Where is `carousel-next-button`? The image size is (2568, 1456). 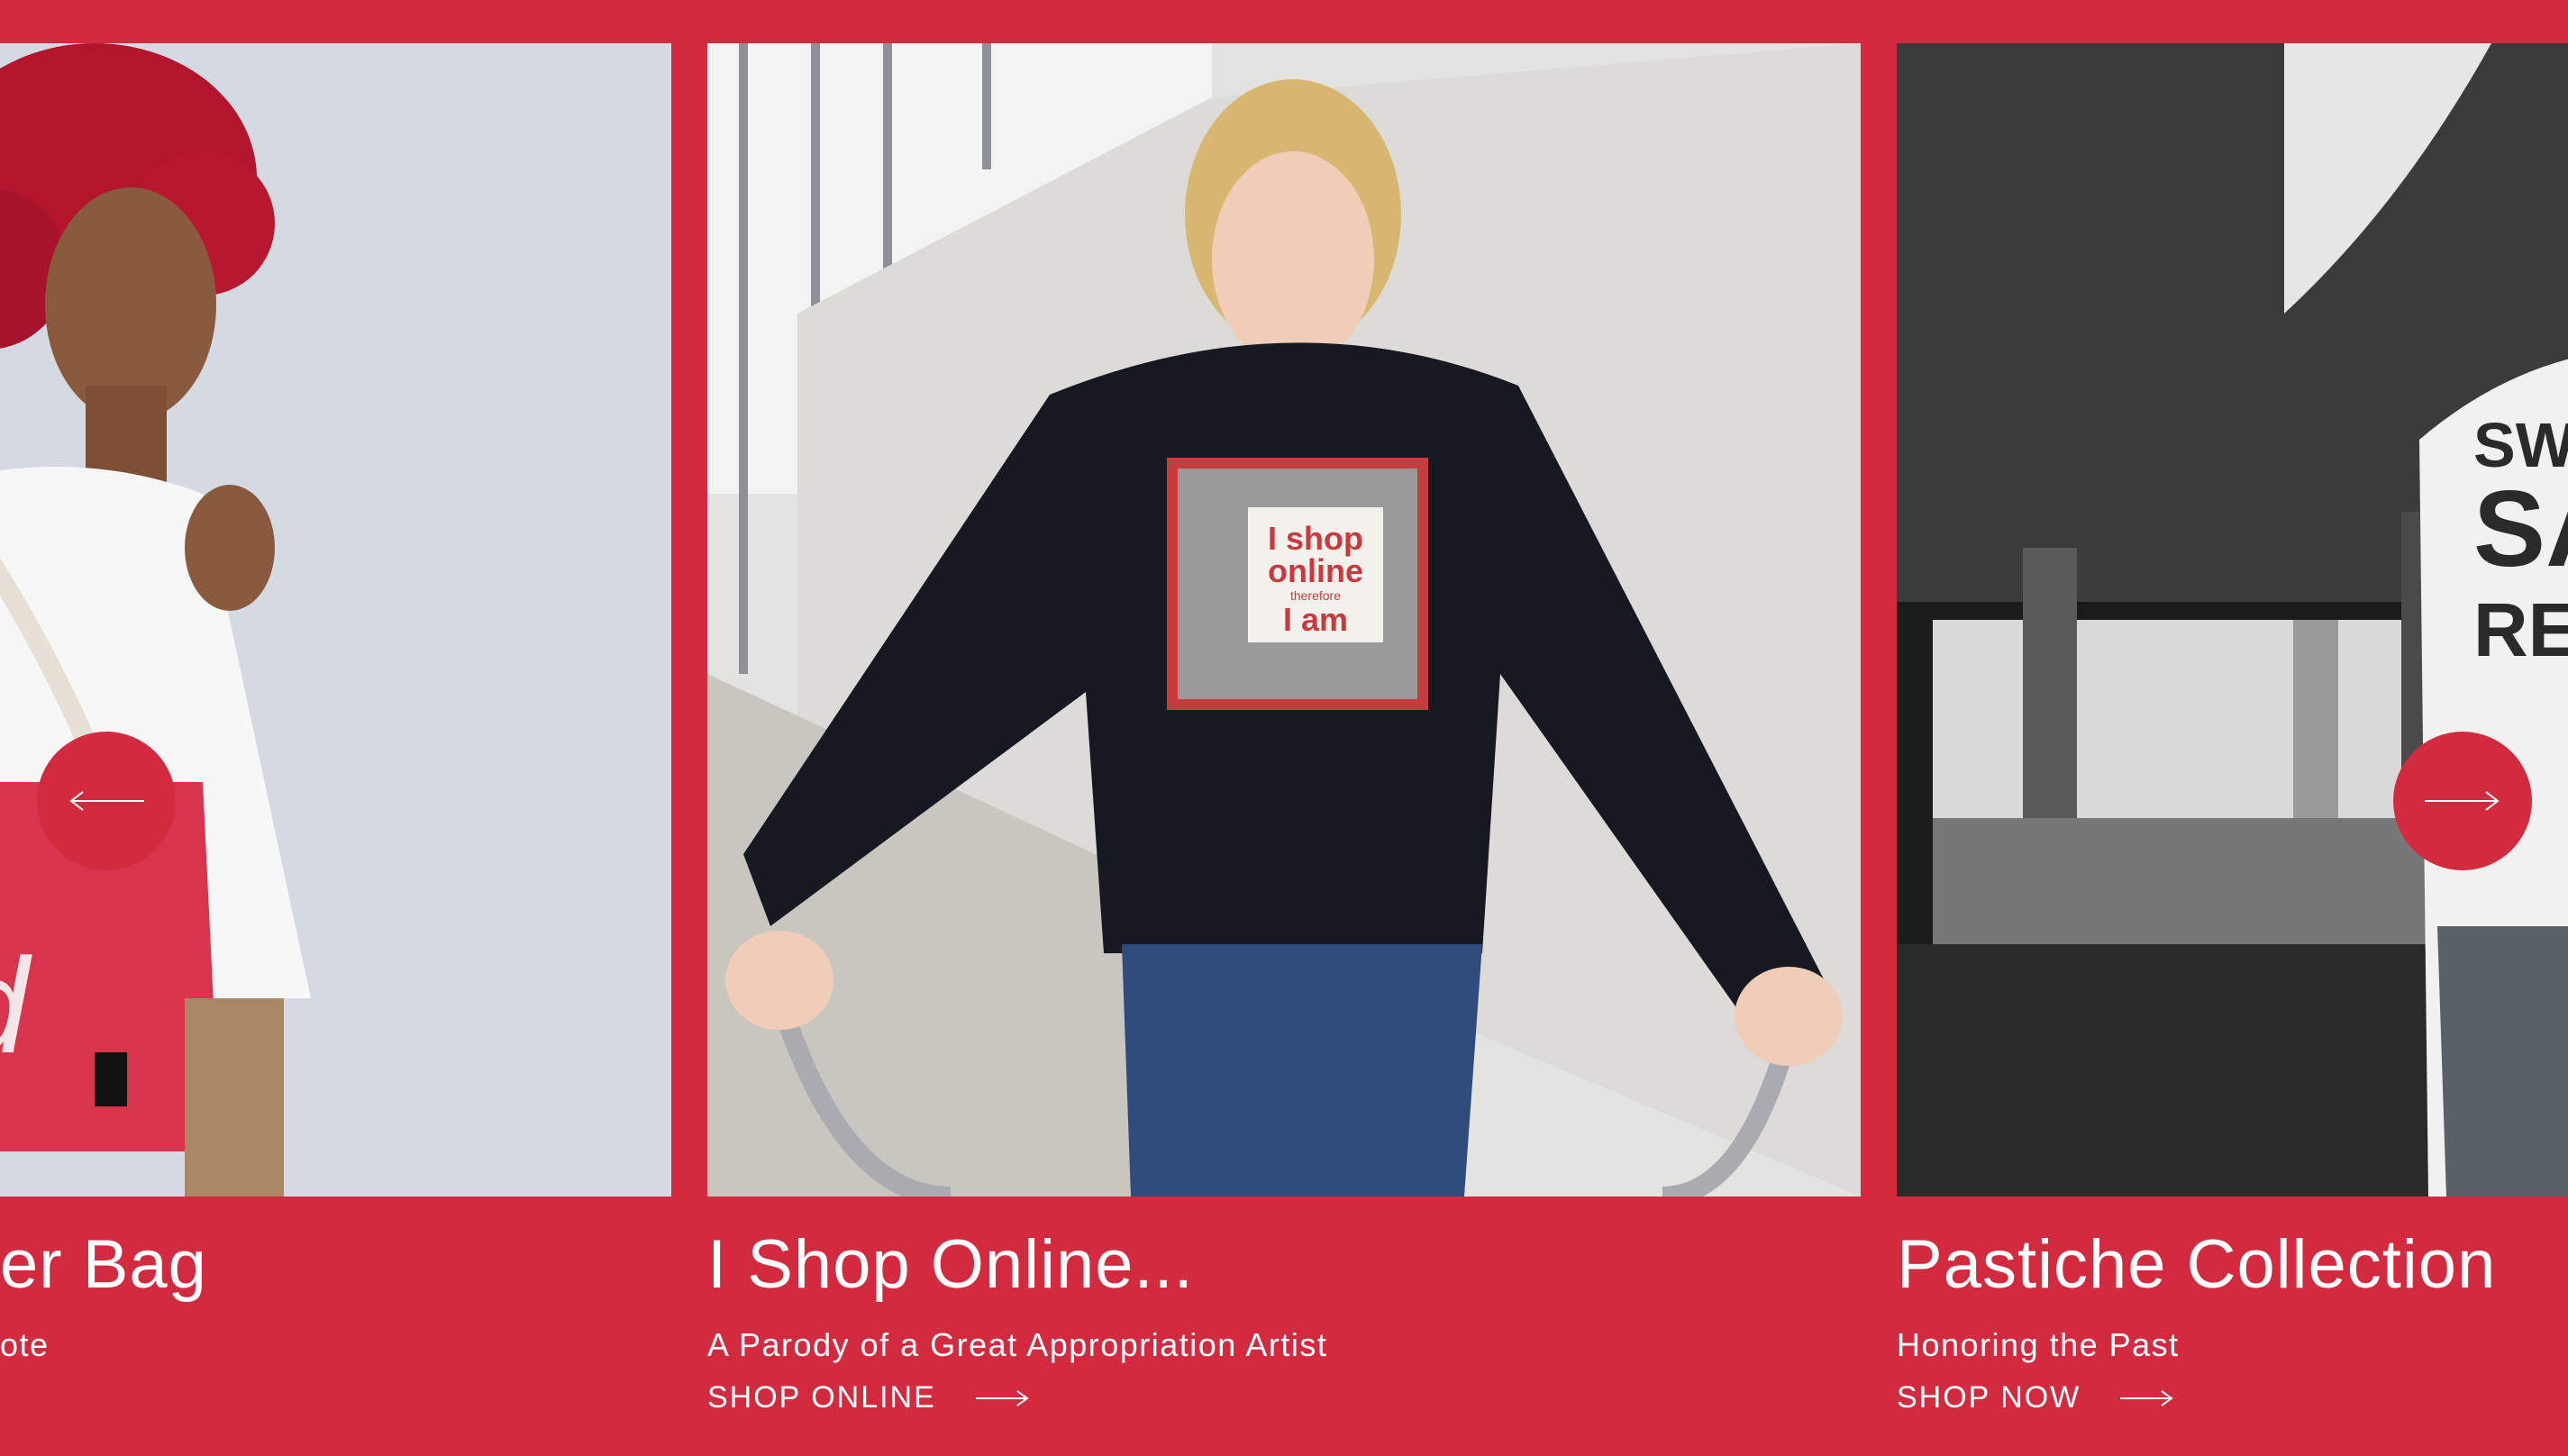 carousel-next-button is located at coordinates (2462, 801).